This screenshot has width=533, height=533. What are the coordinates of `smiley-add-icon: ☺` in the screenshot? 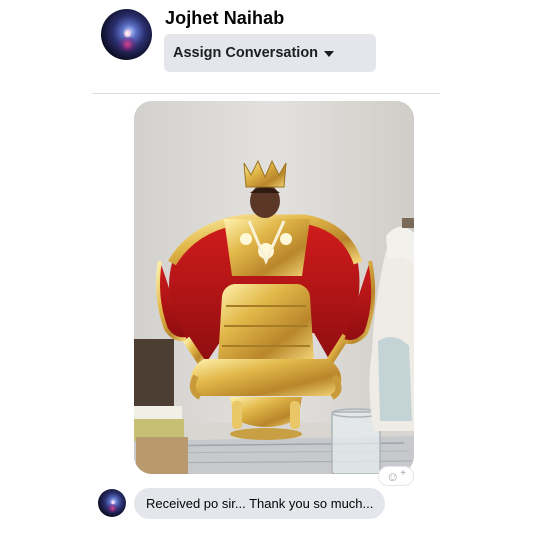 It's located at (392, 476).